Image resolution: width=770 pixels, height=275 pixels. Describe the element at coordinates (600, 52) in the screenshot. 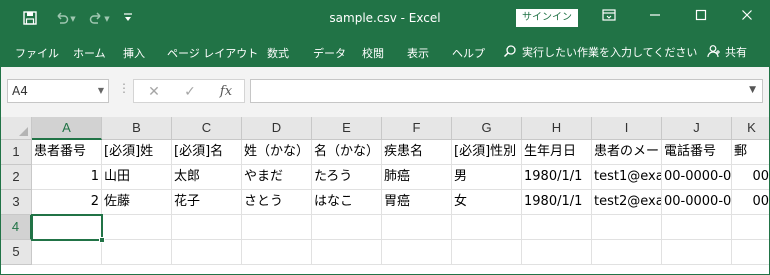

I see `tell-me-search: 実行したい作業を入力してください` at that location.